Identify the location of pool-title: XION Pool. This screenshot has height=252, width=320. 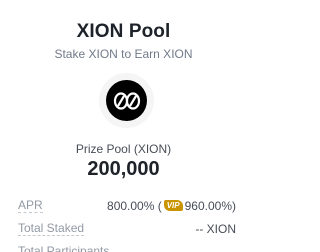
(123, 31).